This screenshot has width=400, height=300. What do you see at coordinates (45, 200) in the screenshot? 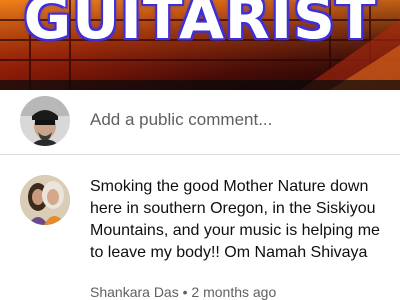
I see `commenter-avatar` at bounding box center [45, 200].